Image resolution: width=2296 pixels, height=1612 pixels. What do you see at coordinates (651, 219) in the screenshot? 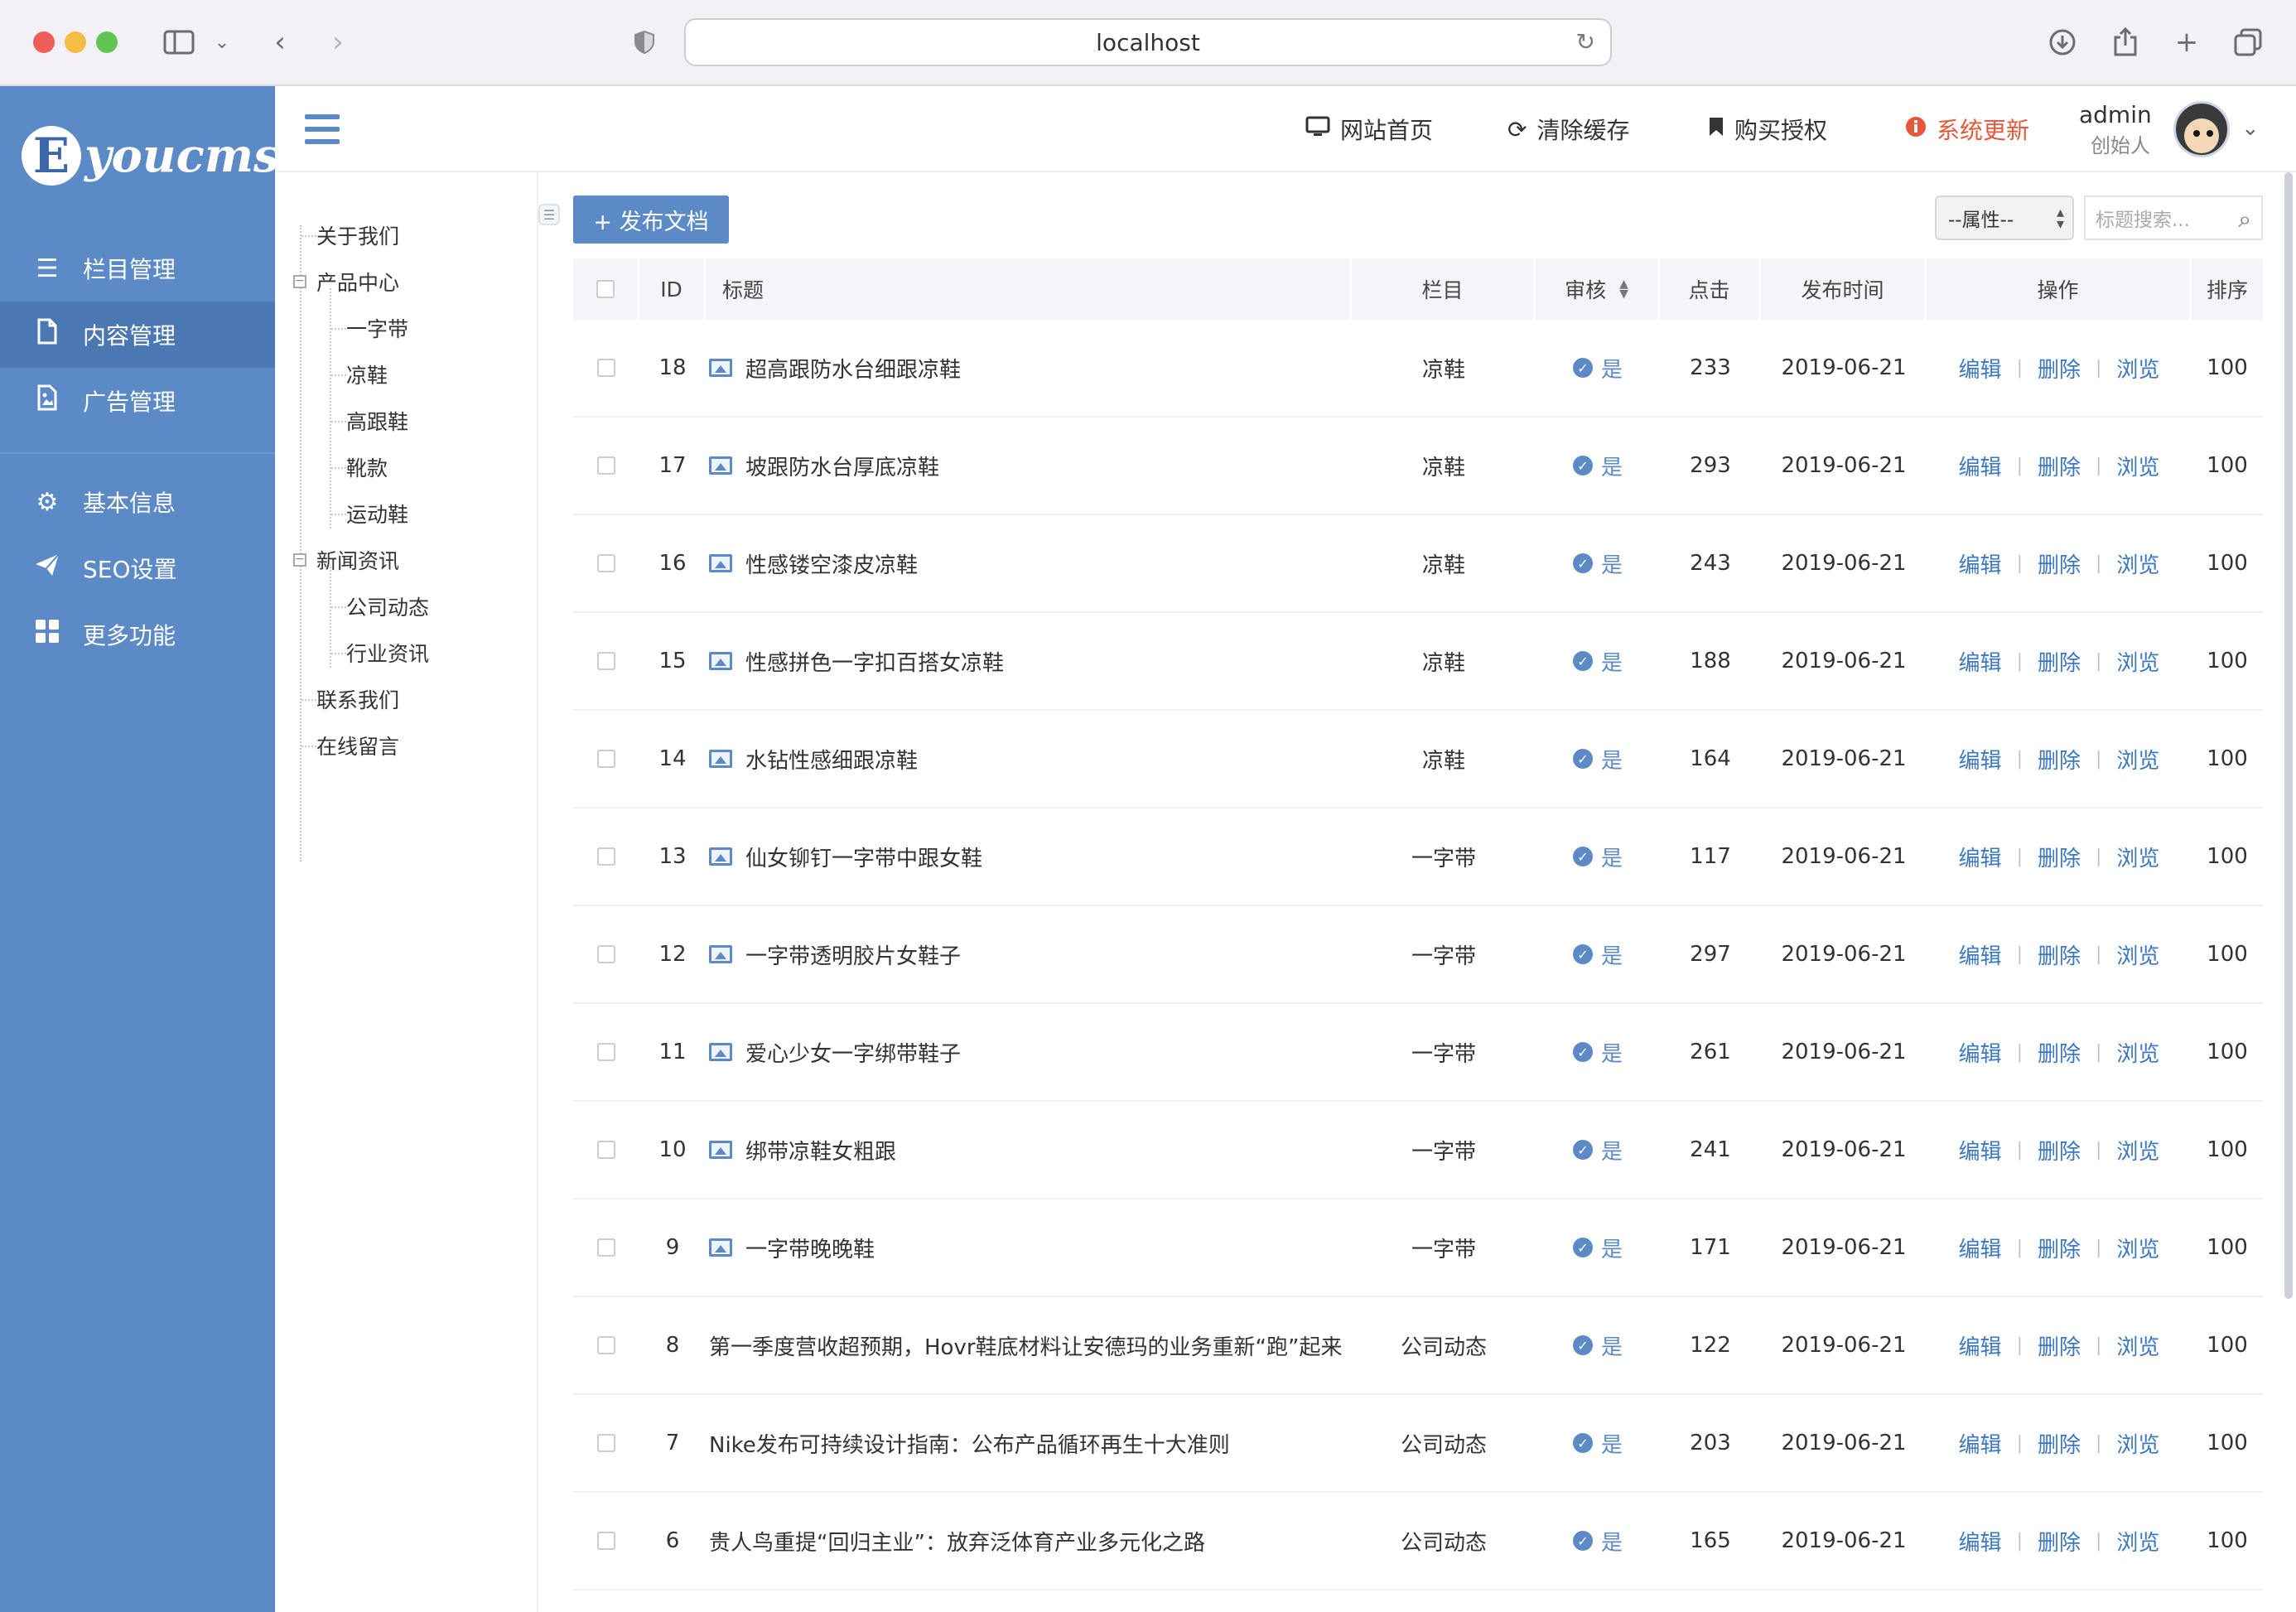
I see `publish-document-button: + 发布文档` at bounding box center [651, 219].